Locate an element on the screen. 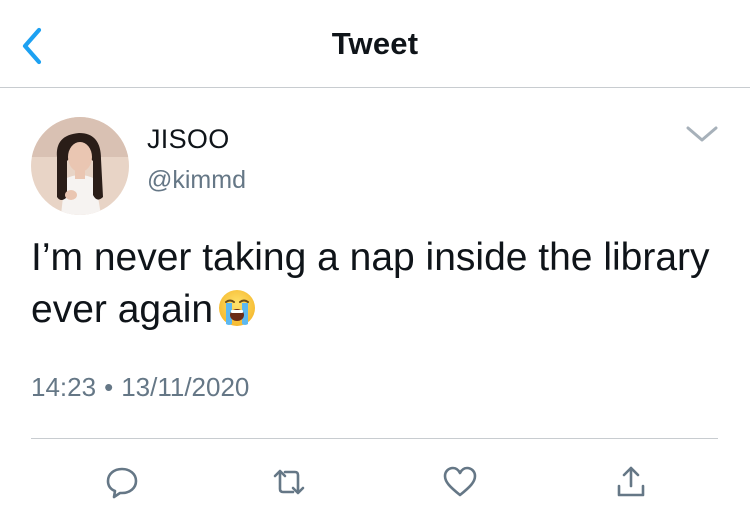 The height and width of the screenshot is (520, 750). like-button is located at coordinates (460, 482).